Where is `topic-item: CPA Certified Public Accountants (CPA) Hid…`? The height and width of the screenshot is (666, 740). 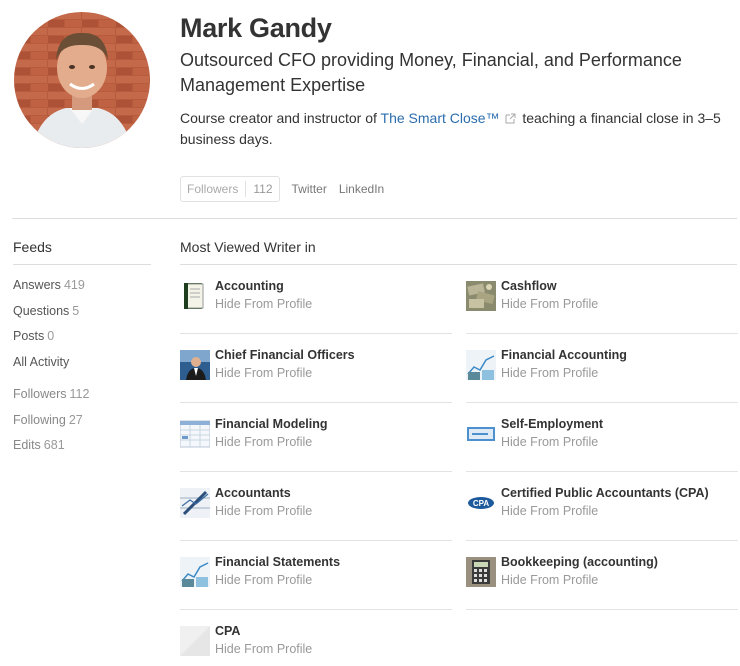
topic-item: CPA Certified Public Accountants (CPA) Hid… is located at coordinates (602, 506).